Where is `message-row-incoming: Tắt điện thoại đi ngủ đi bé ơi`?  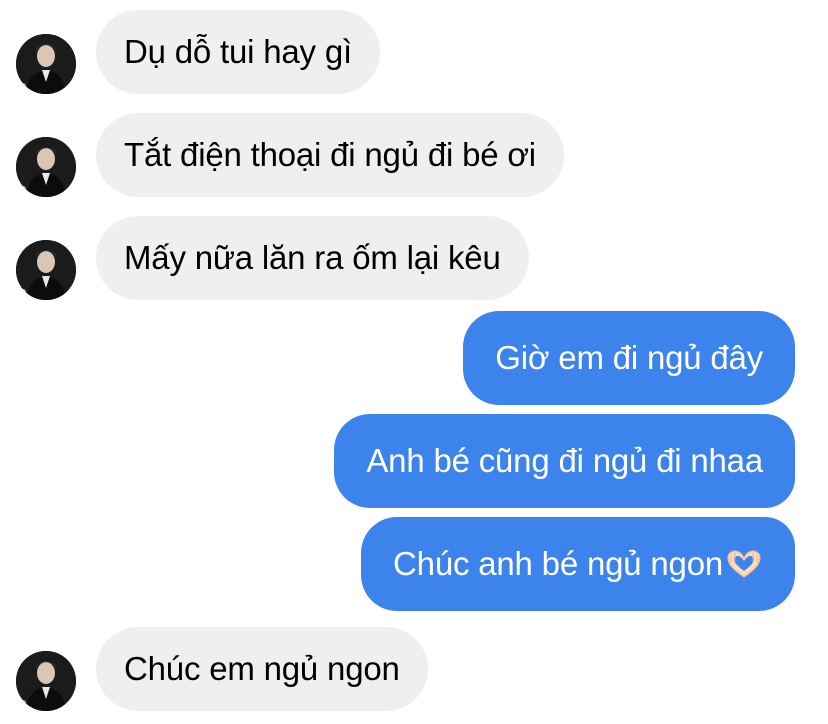
message-row-incoming: Tắt điện thoại đi ngủ đi bé ơi is located at coordinates (414, 155).